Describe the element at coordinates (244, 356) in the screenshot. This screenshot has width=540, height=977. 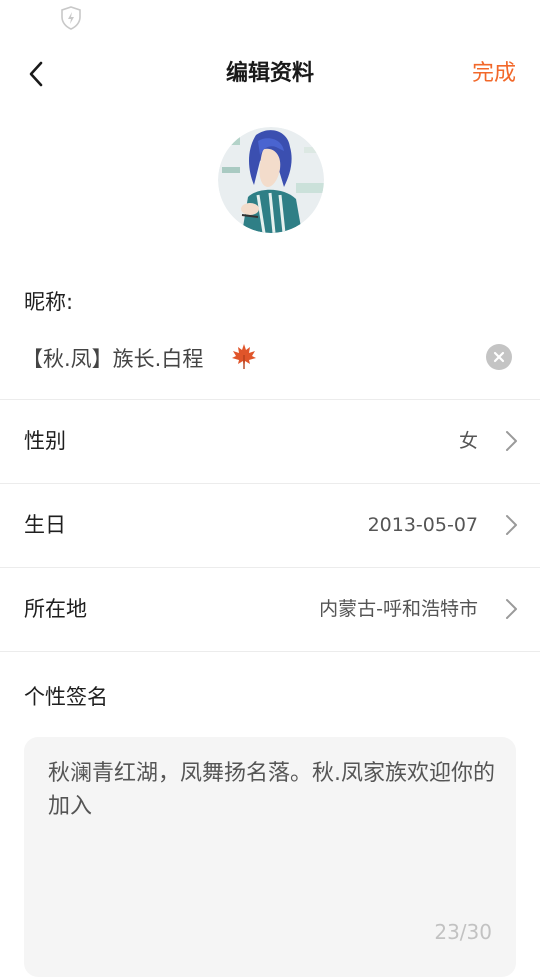
I see `maple-leaf-icon` at that location.